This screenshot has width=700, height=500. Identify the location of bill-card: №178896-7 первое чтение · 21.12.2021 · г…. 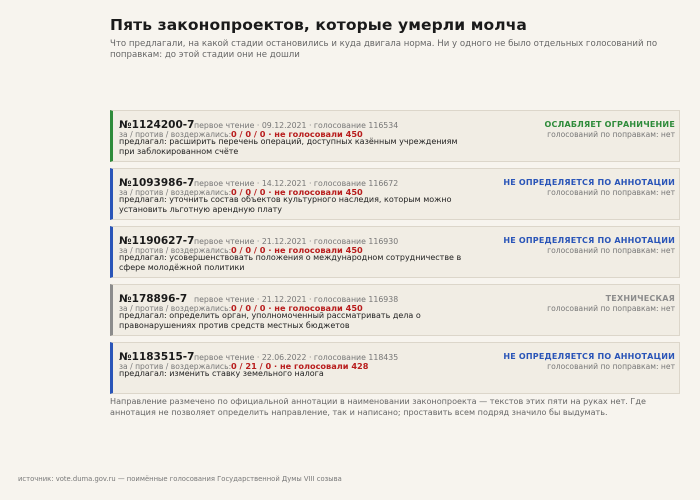
(395, 310).